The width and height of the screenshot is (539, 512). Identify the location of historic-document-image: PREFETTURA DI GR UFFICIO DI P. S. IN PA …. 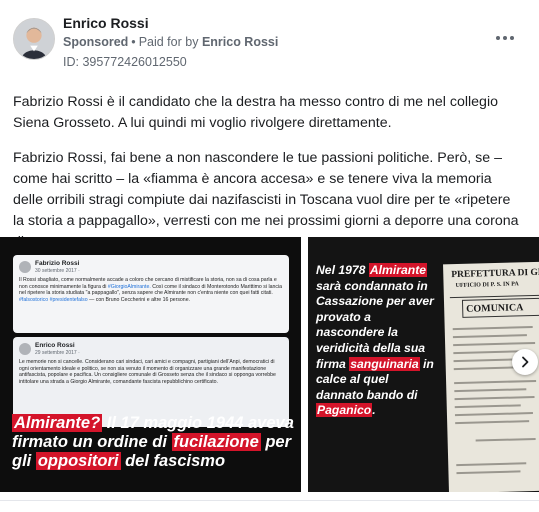
(491, 376).